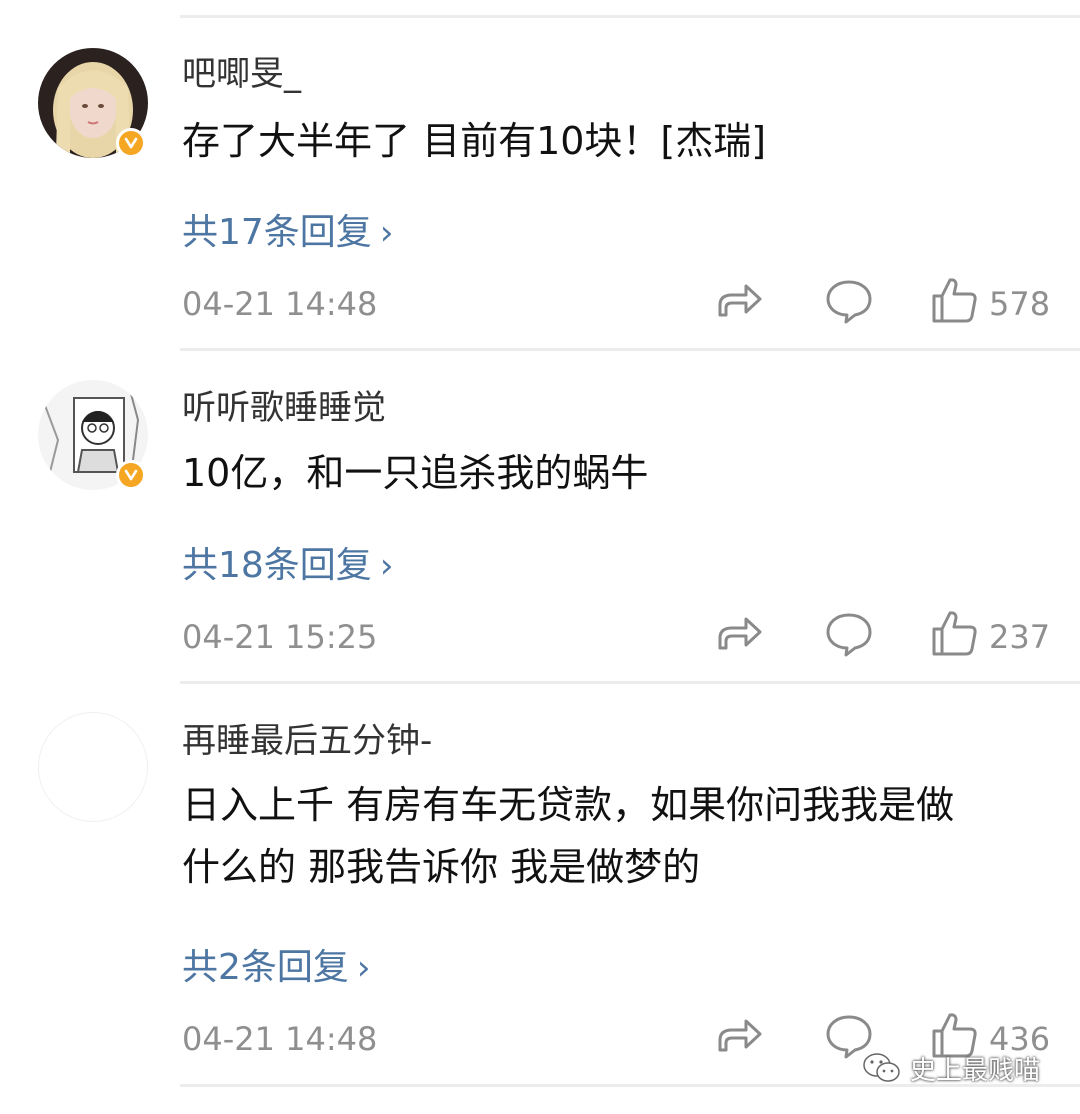 This screenshot has width=1080, height=1114. I want to click on replies-label: 共18条回复, so click(277, 565).